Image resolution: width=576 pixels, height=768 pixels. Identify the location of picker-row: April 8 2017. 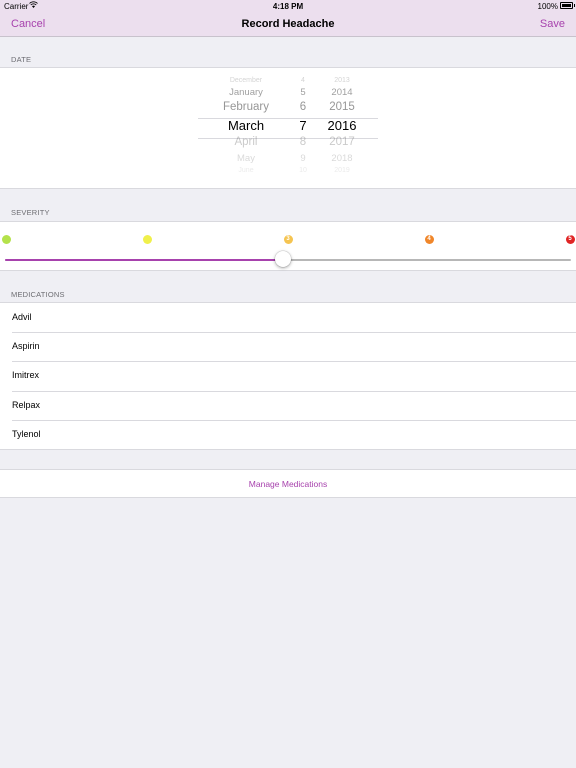
(288, 144).